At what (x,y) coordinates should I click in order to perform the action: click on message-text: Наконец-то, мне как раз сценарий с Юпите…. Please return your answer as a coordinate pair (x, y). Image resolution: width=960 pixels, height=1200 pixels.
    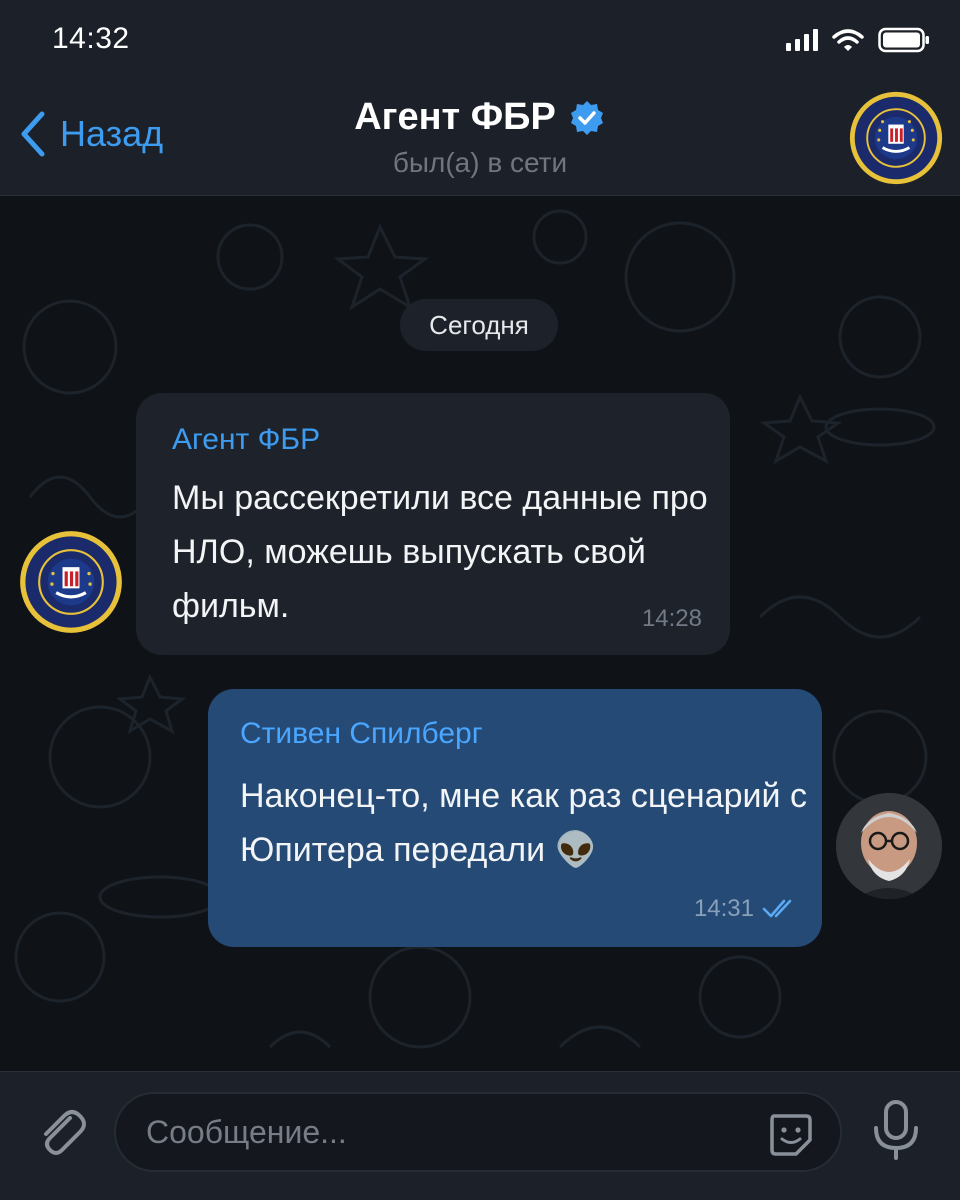
    Looking at the image, I should click on (523, 823).